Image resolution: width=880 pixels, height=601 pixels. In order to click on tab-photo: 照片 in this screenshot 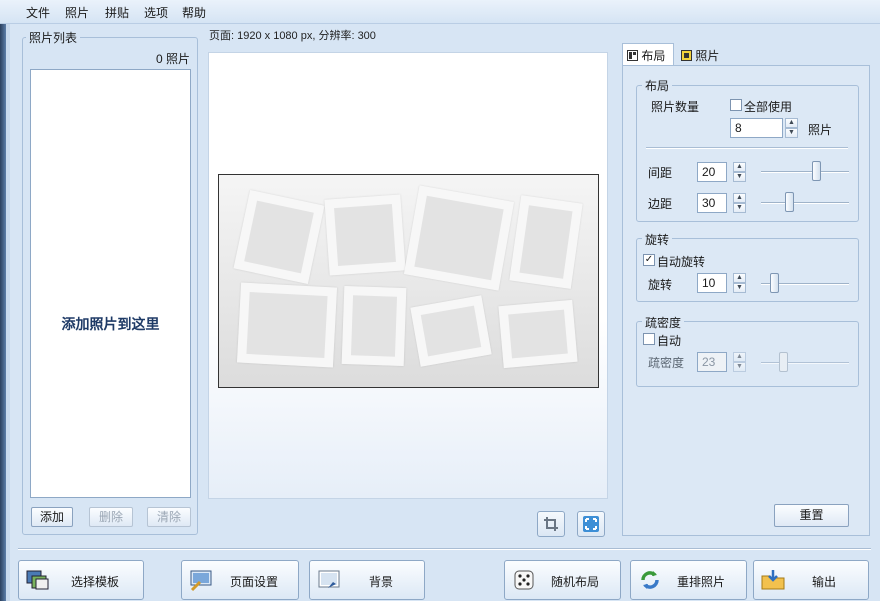, I will do `click(702, 54)`.